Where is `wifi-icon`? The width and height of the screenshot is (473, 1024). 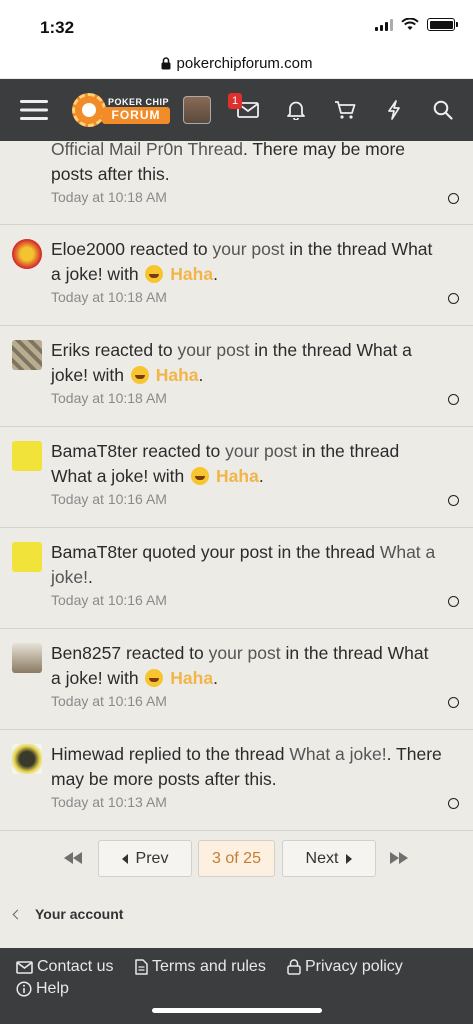
wifi-icon is located at coordinates (410, 24).